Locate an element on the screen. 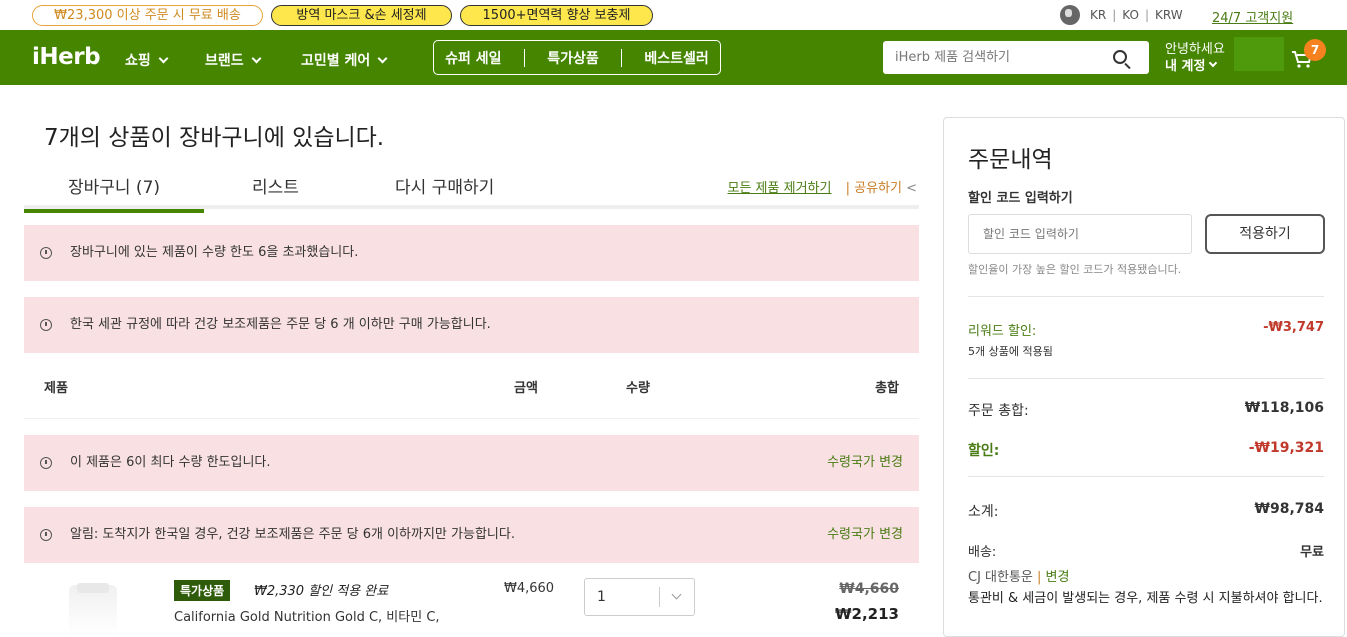 The width and height of the screenshot is (1347, 637). iherb-logo: iHerb is located at coordinates (66, 57).